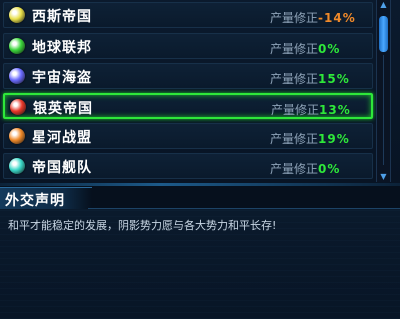  I want to click on faction-row: 帝国舰队 产量修正0%, so click(188, 166).